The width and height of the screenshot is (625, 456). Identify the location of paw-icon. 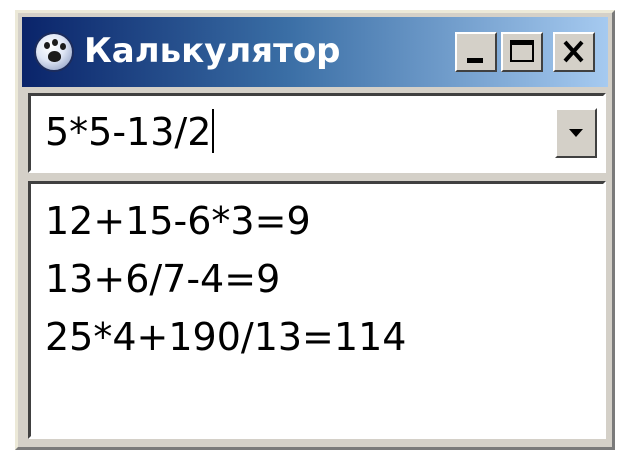
(54, 52).